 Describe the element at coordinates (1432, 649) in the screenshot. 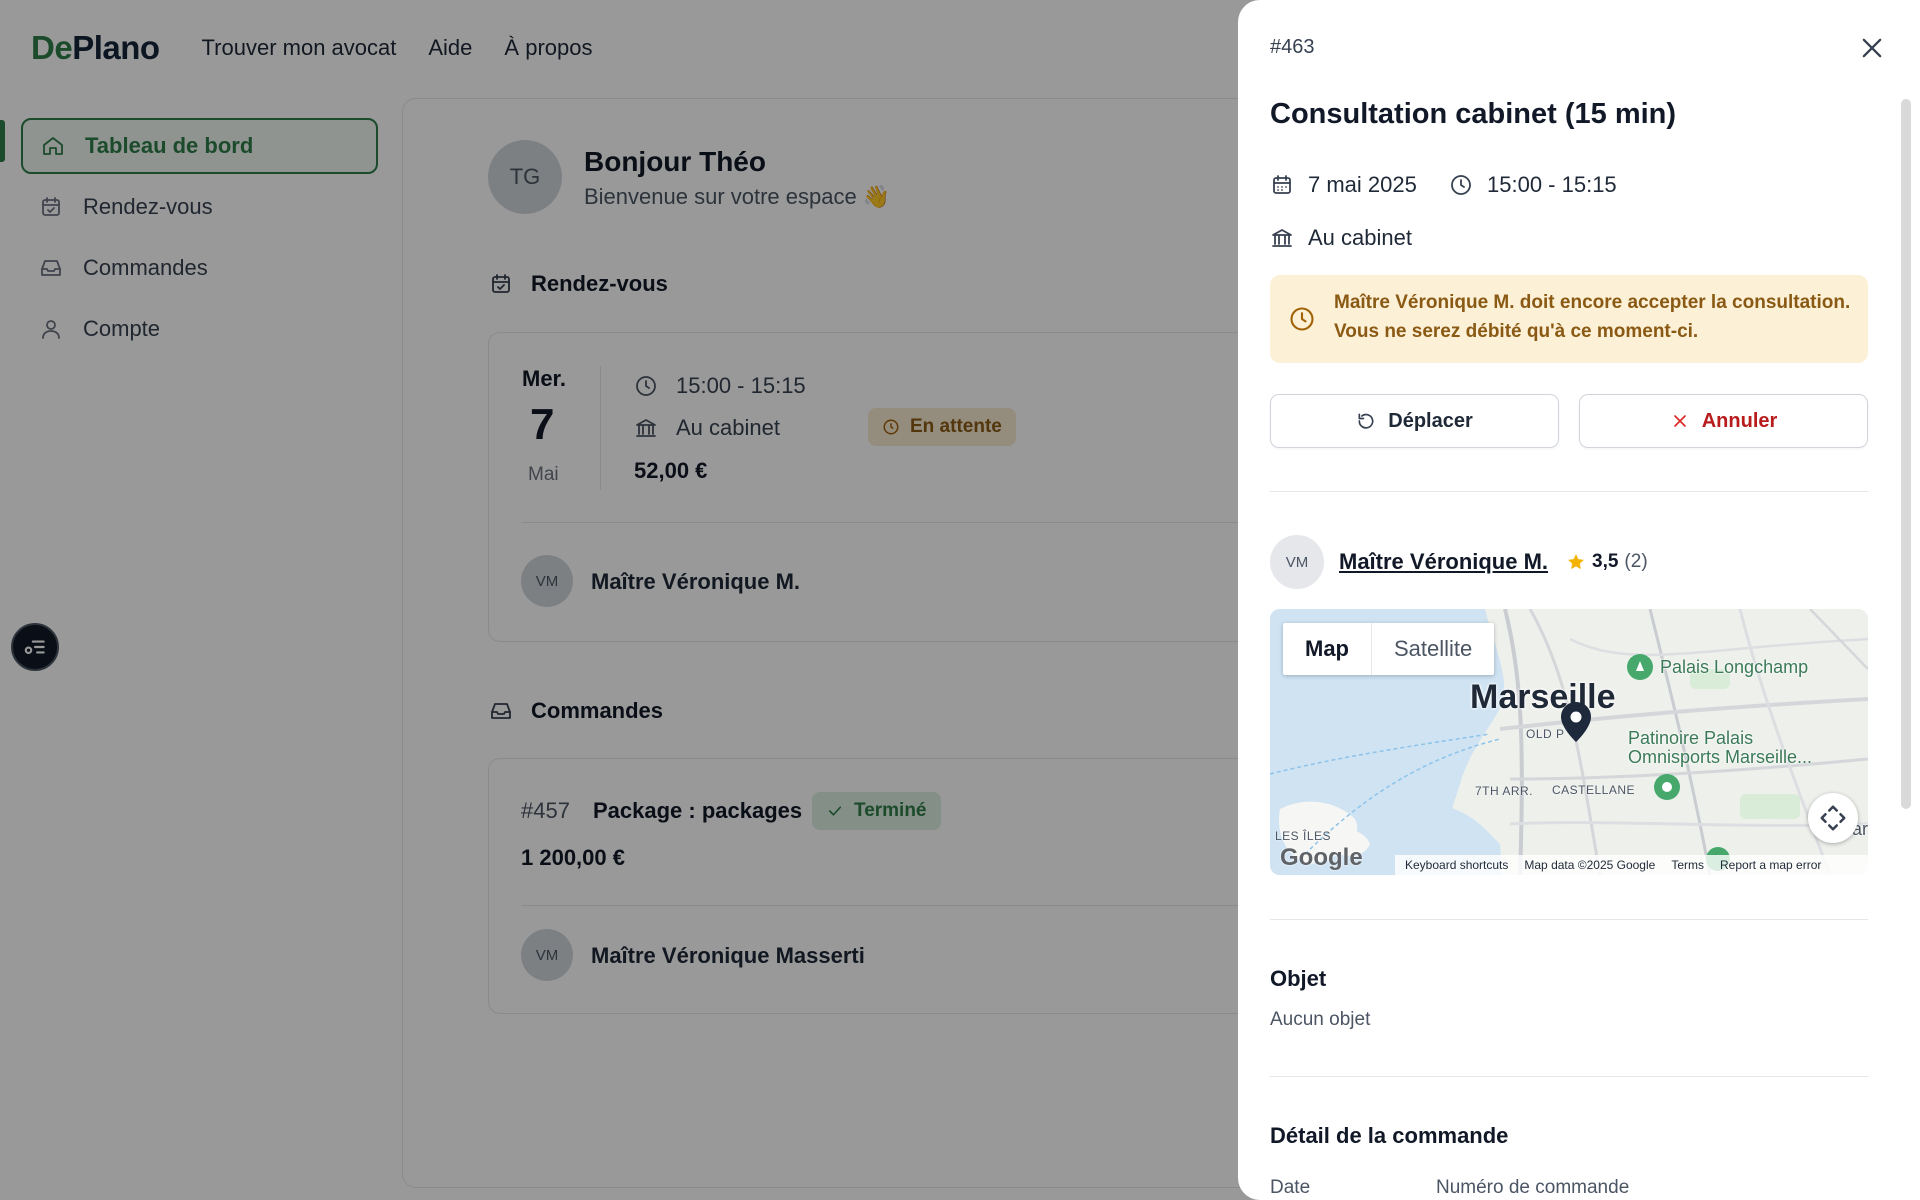

I see `map-type-satellite: Satellite` at that location.